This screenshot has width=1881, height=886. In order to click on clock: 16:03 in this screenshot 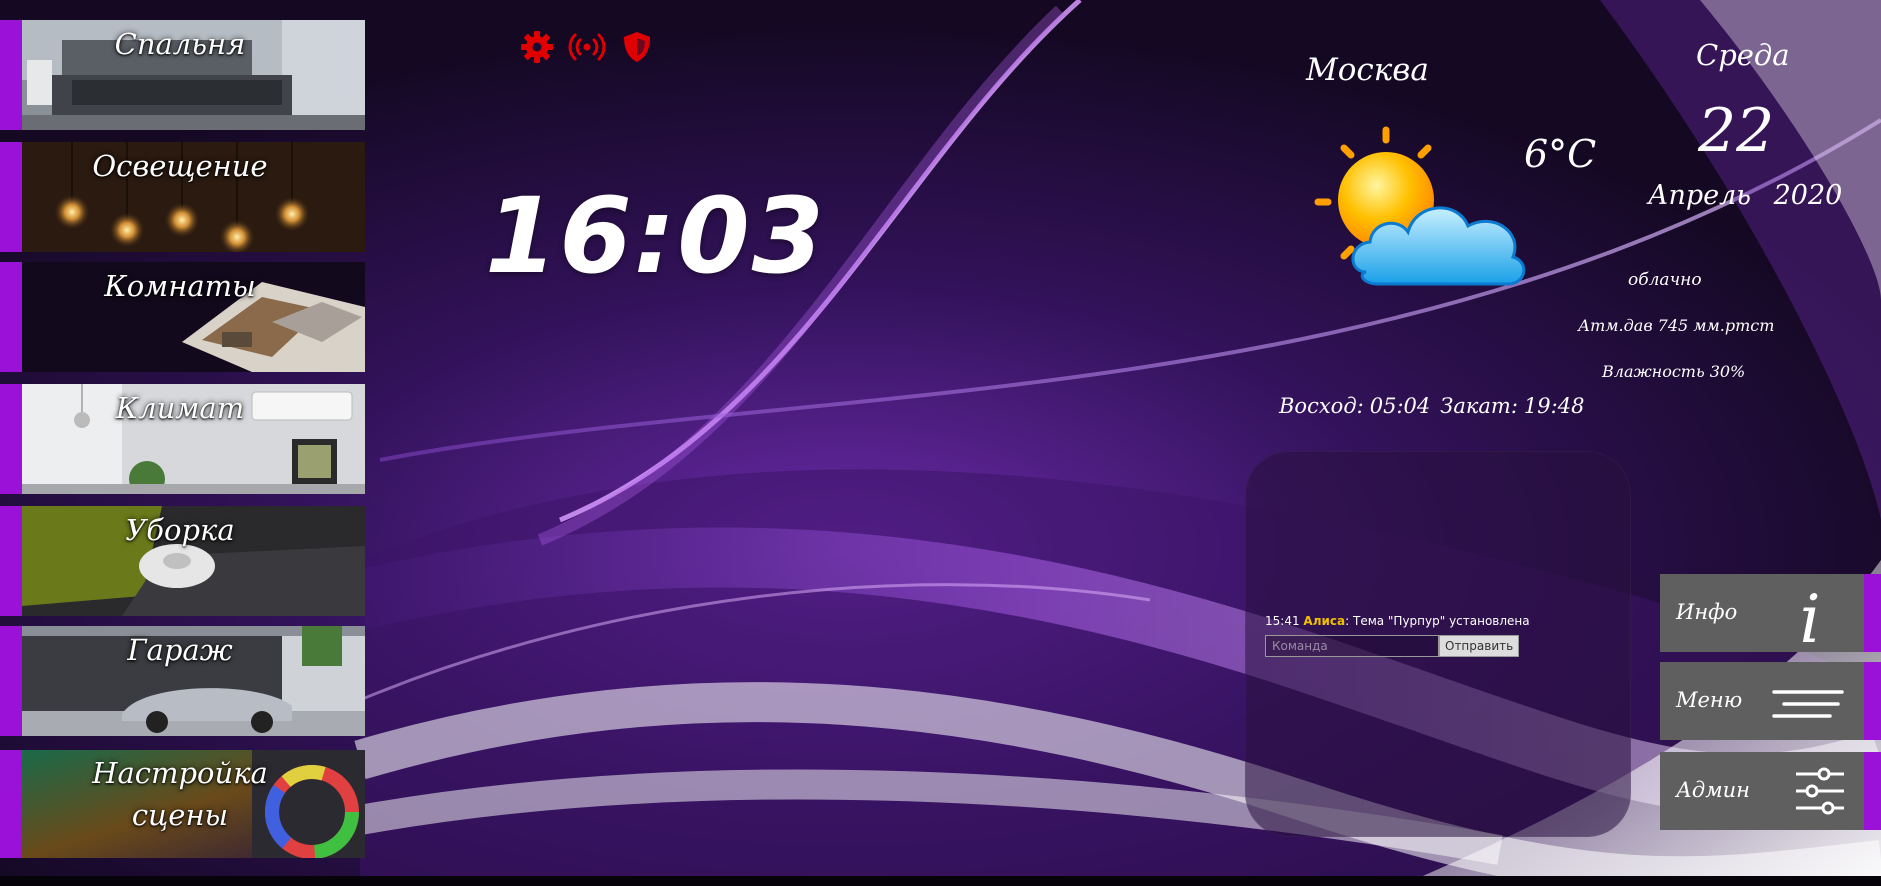, I will do `click(656, 236)`.